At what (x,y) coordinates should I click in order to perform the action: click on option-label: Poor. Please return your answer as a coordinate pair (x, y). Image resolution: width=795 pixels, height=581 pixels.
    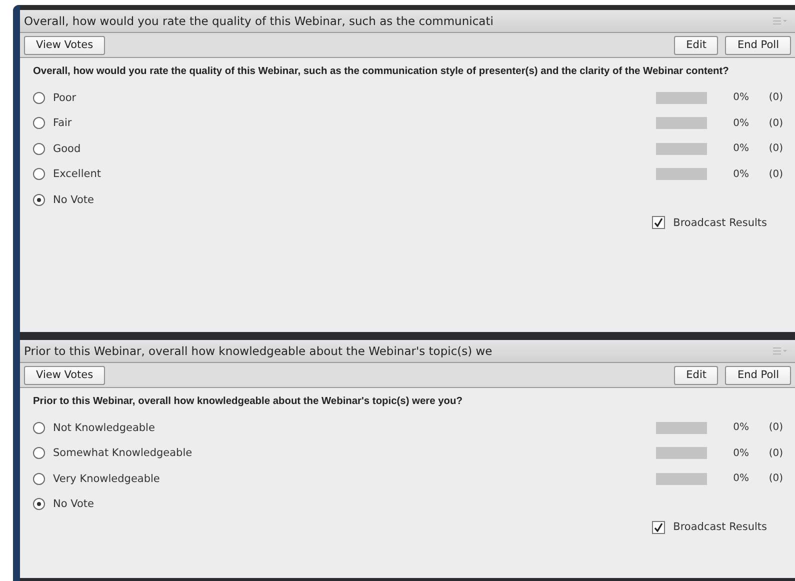
    Looking at the image, I should click on (64, 98).